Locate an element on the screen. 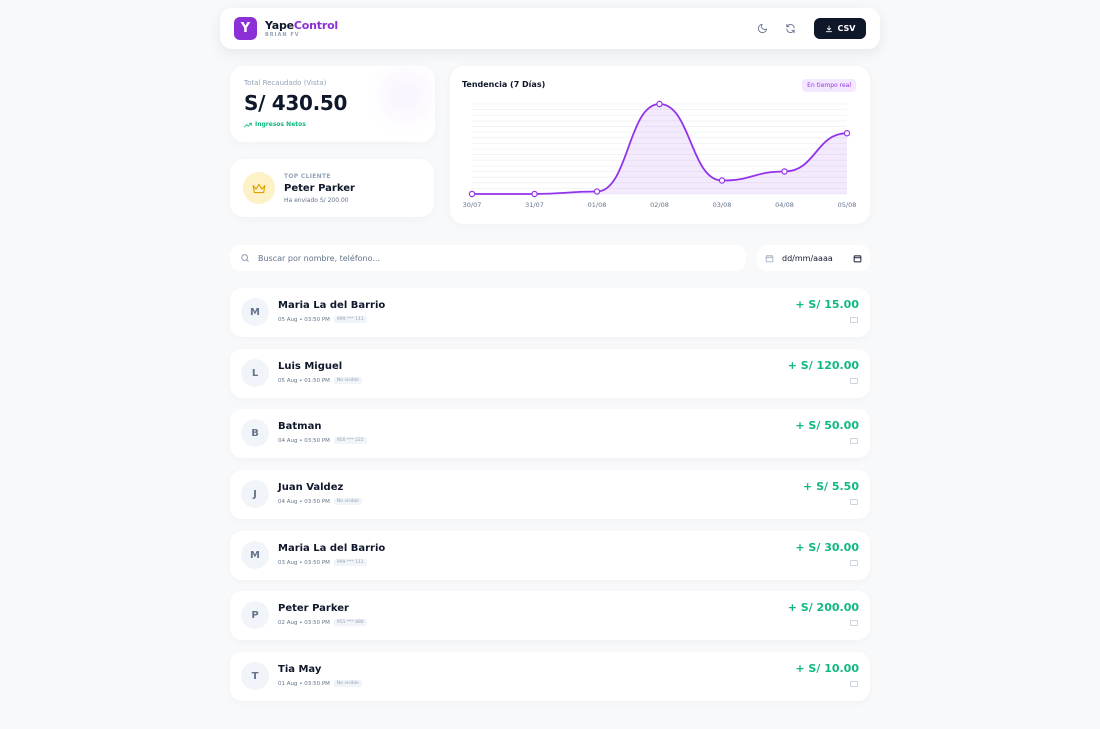  transaction-date: 03 Aug • 03:50 PM is located at coordinates (304, 562).